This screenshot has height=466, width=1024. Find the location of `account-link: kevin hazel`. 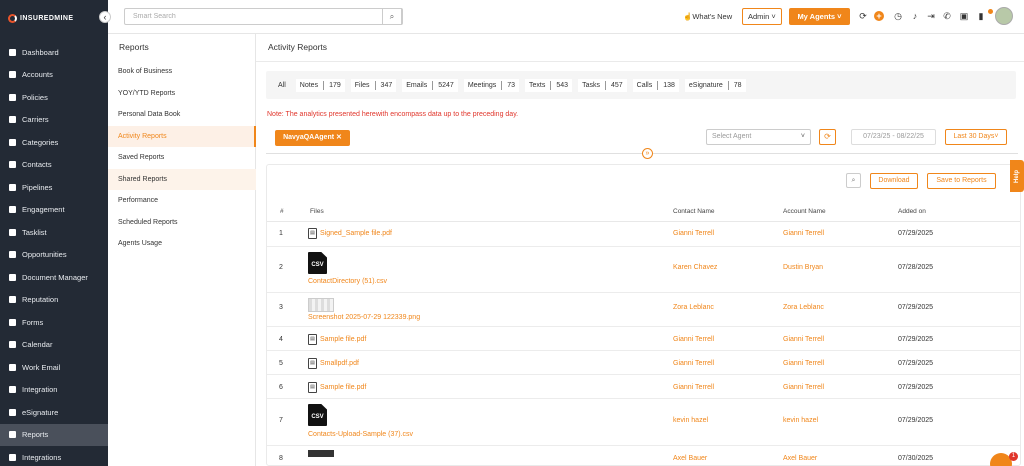

account-link: kevin hazel is located at coordinates (800, 420).